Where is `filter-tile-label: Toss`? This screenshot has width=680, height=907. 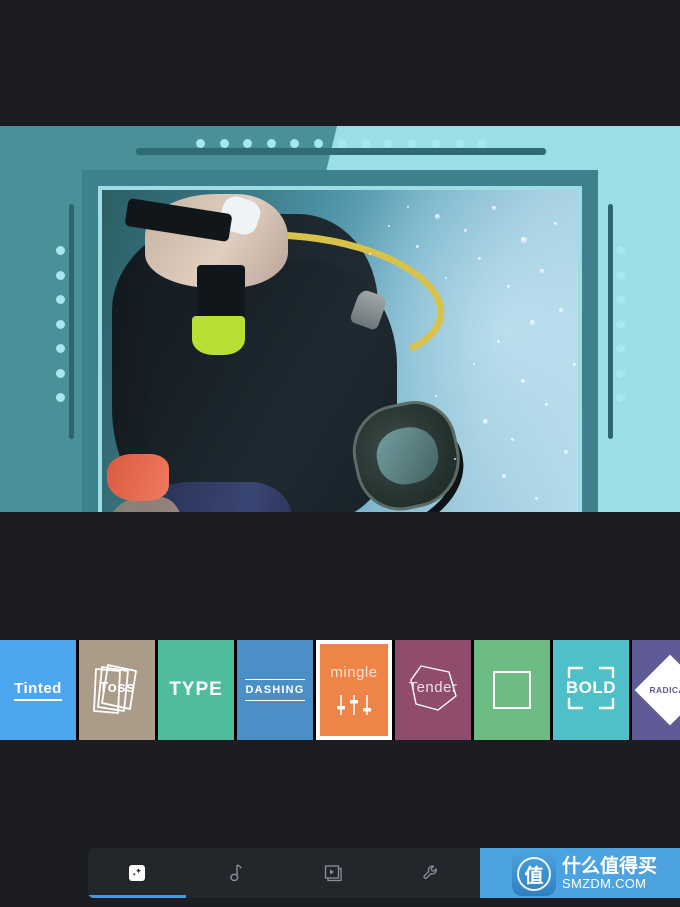 filter-tile-label: Toss is located at coordinates (117, 687).